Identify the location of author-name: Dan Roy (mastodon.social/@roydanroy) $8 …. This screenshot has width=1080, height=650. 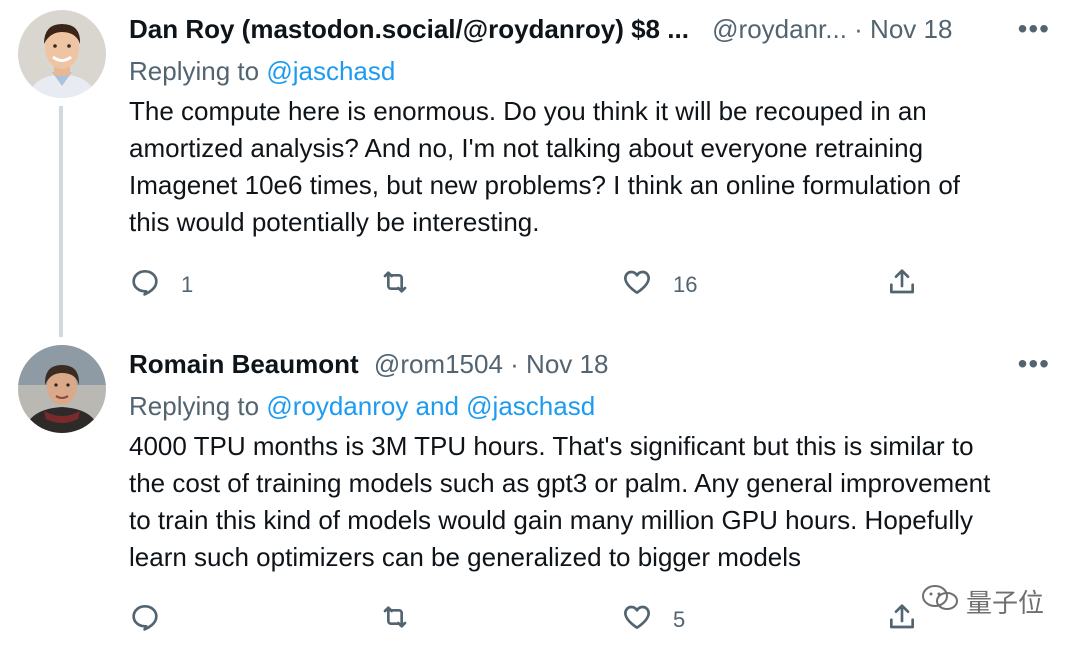
(409, 29).